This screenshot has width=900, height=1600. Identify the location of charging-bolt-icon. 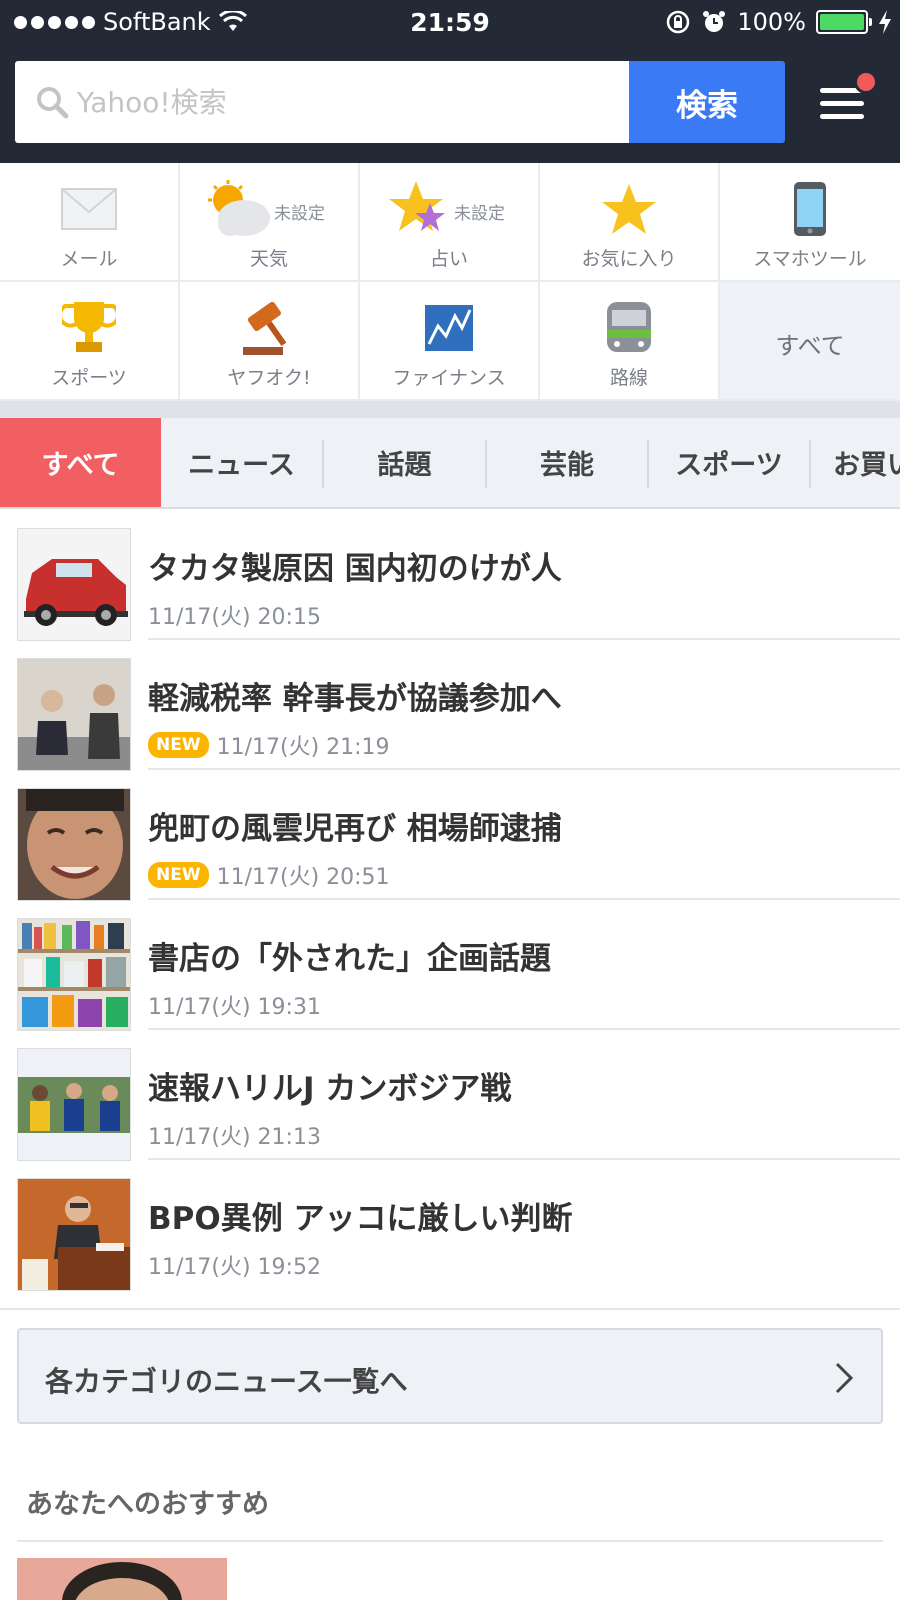
(885, 22).